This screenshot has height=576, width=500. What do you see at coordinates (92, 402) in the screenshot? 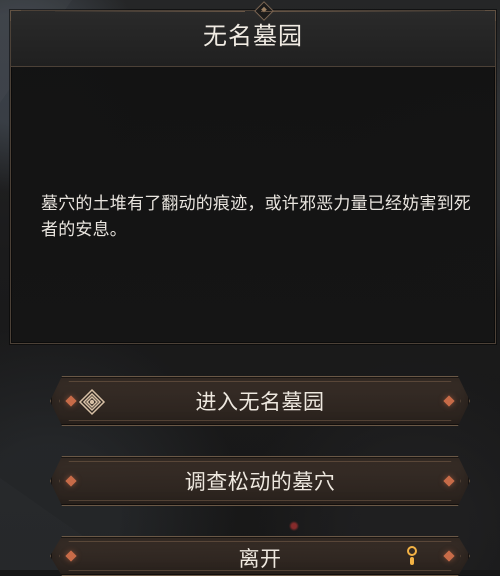
I see `entry-sigil-icon` at bounding box center [92, 402].